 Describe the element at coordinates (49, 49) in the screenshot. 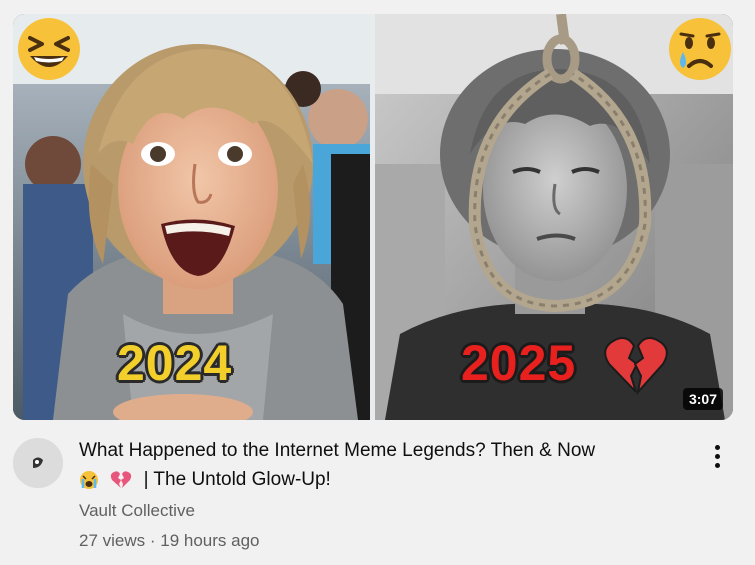

I see `laughing-emoji-icon` at that location.